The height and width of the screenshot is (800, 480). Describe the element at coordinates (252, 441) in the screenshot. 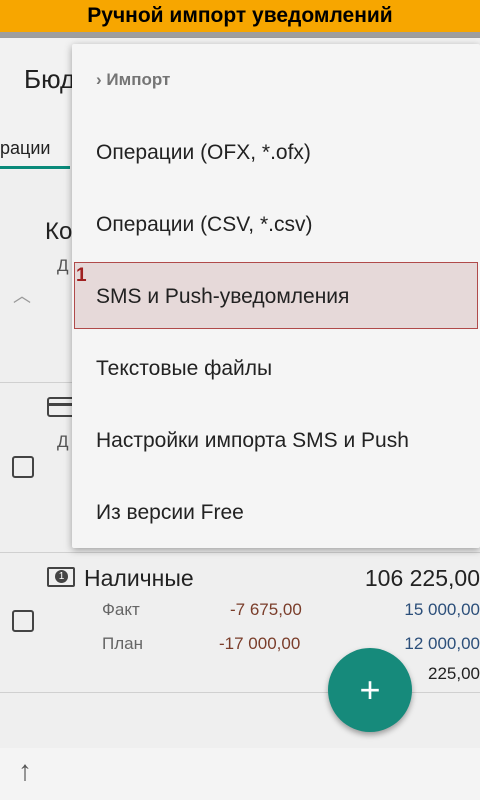

I see `menu-item-import-settings: Настройки импорта SMS и Push` at that location.